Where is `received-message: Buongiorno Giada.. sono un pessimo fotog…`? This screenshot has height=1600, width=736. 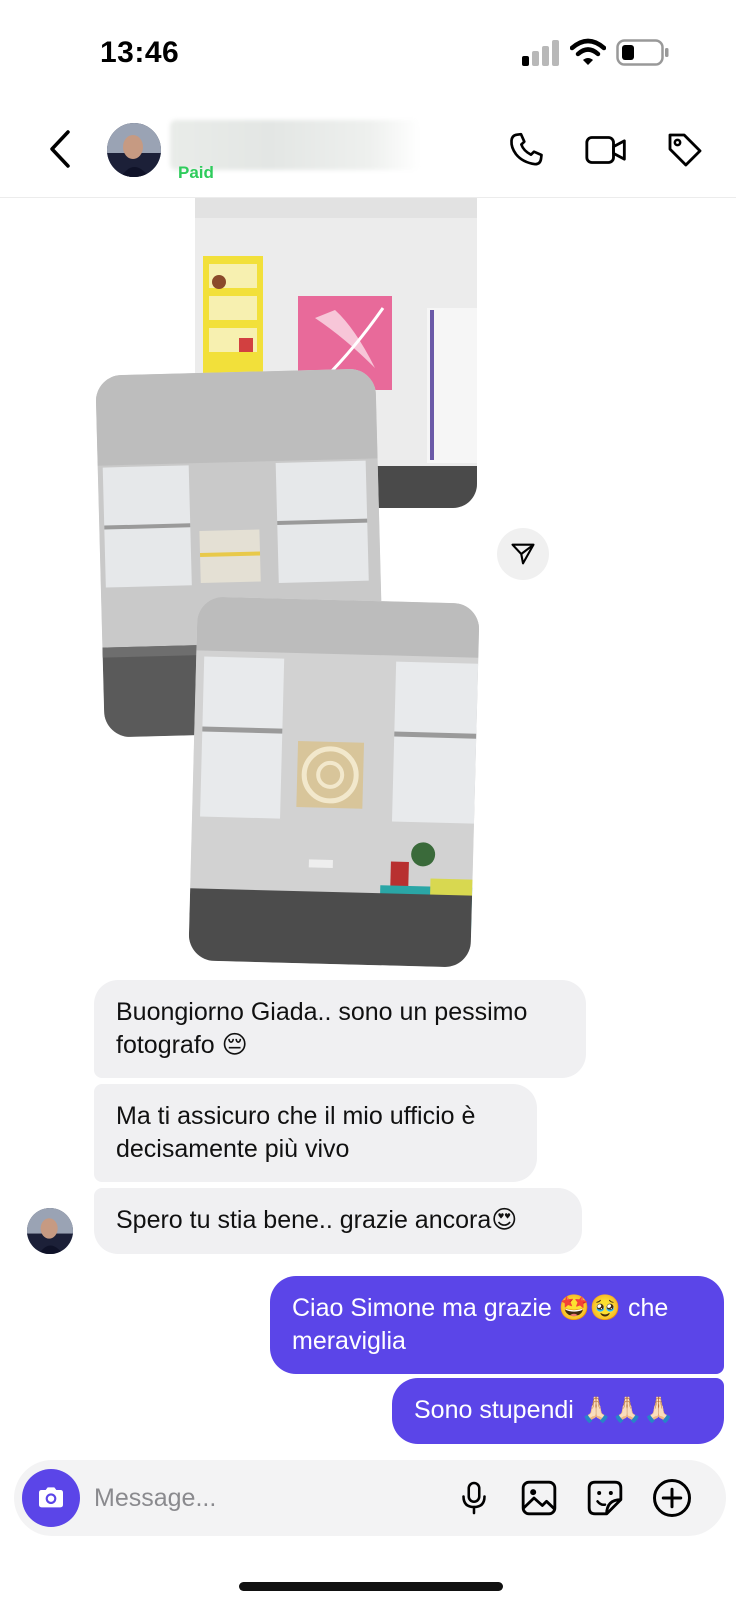
received-message: Buongiorno Giada.. sono un pessimo fotog… is located at coordinates (340, 1029).